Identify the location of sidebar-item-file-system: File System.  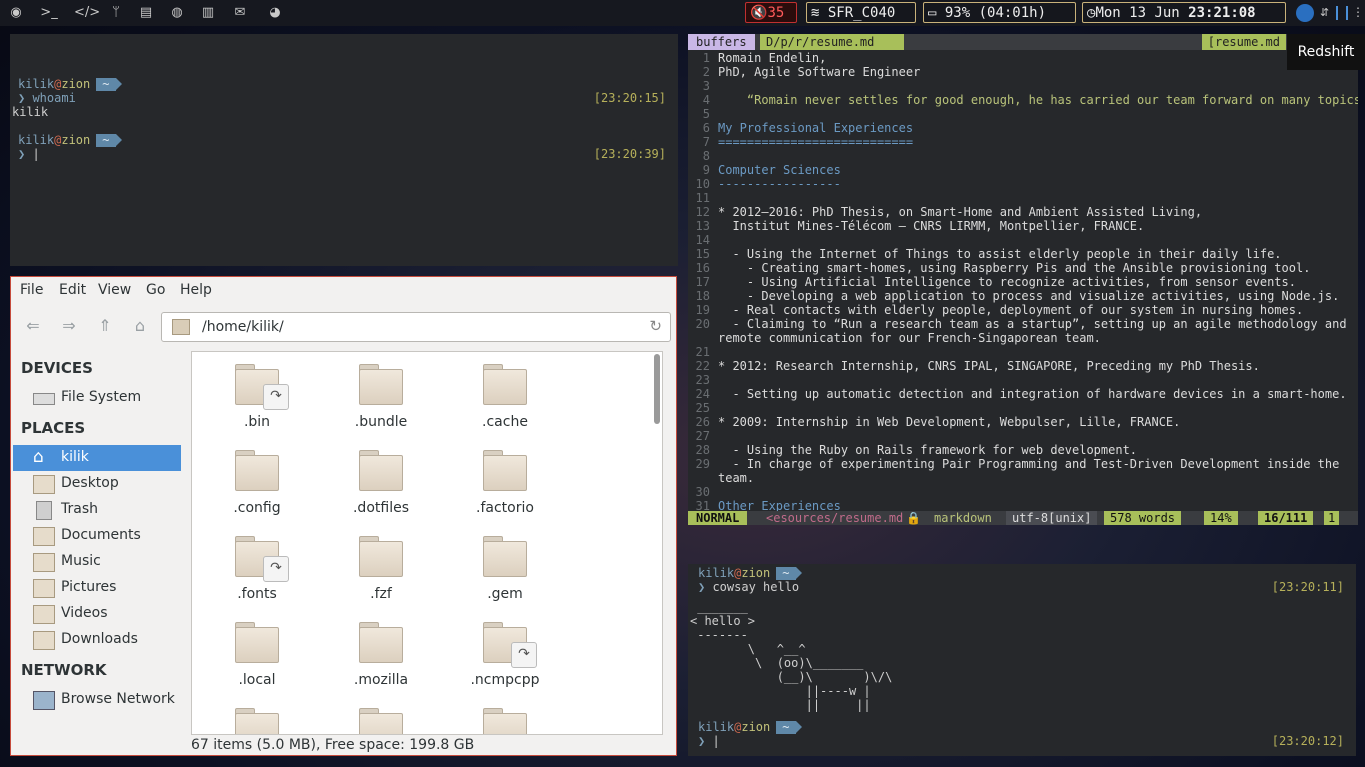
(97, 398).